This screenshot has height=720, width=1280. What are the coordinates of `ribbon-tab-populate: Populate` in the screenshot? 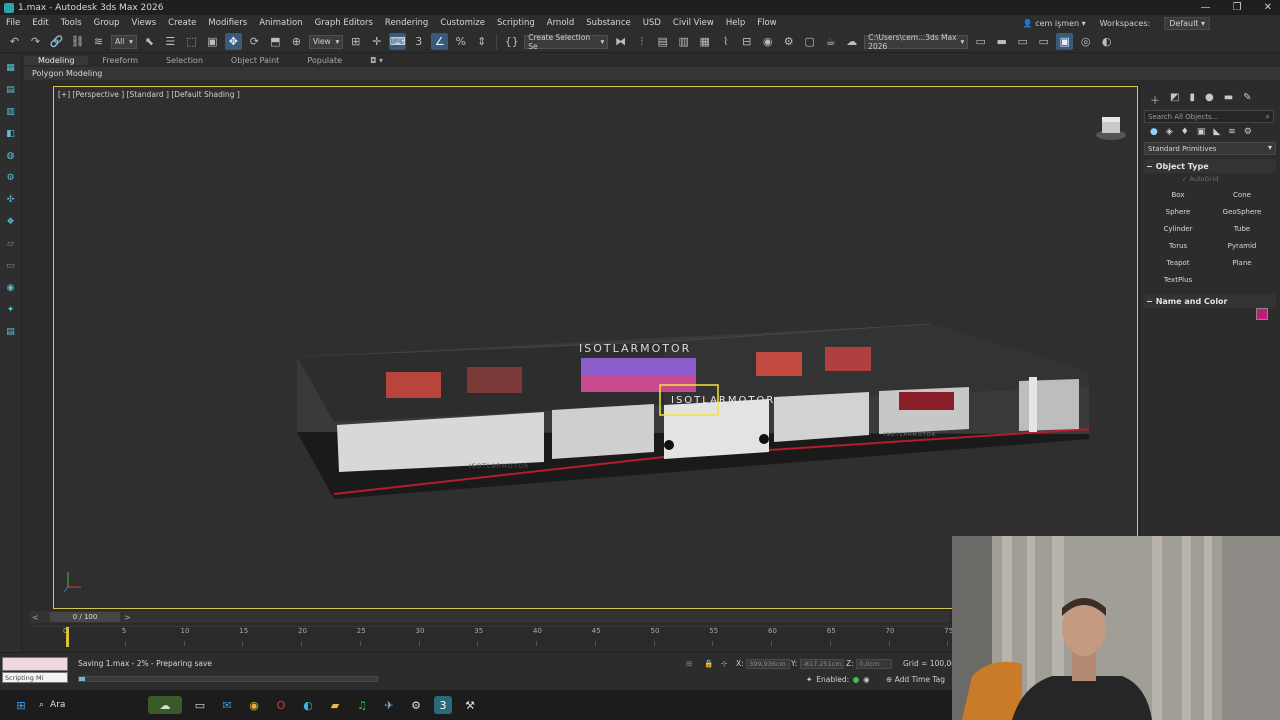 It's located at (324, 60).